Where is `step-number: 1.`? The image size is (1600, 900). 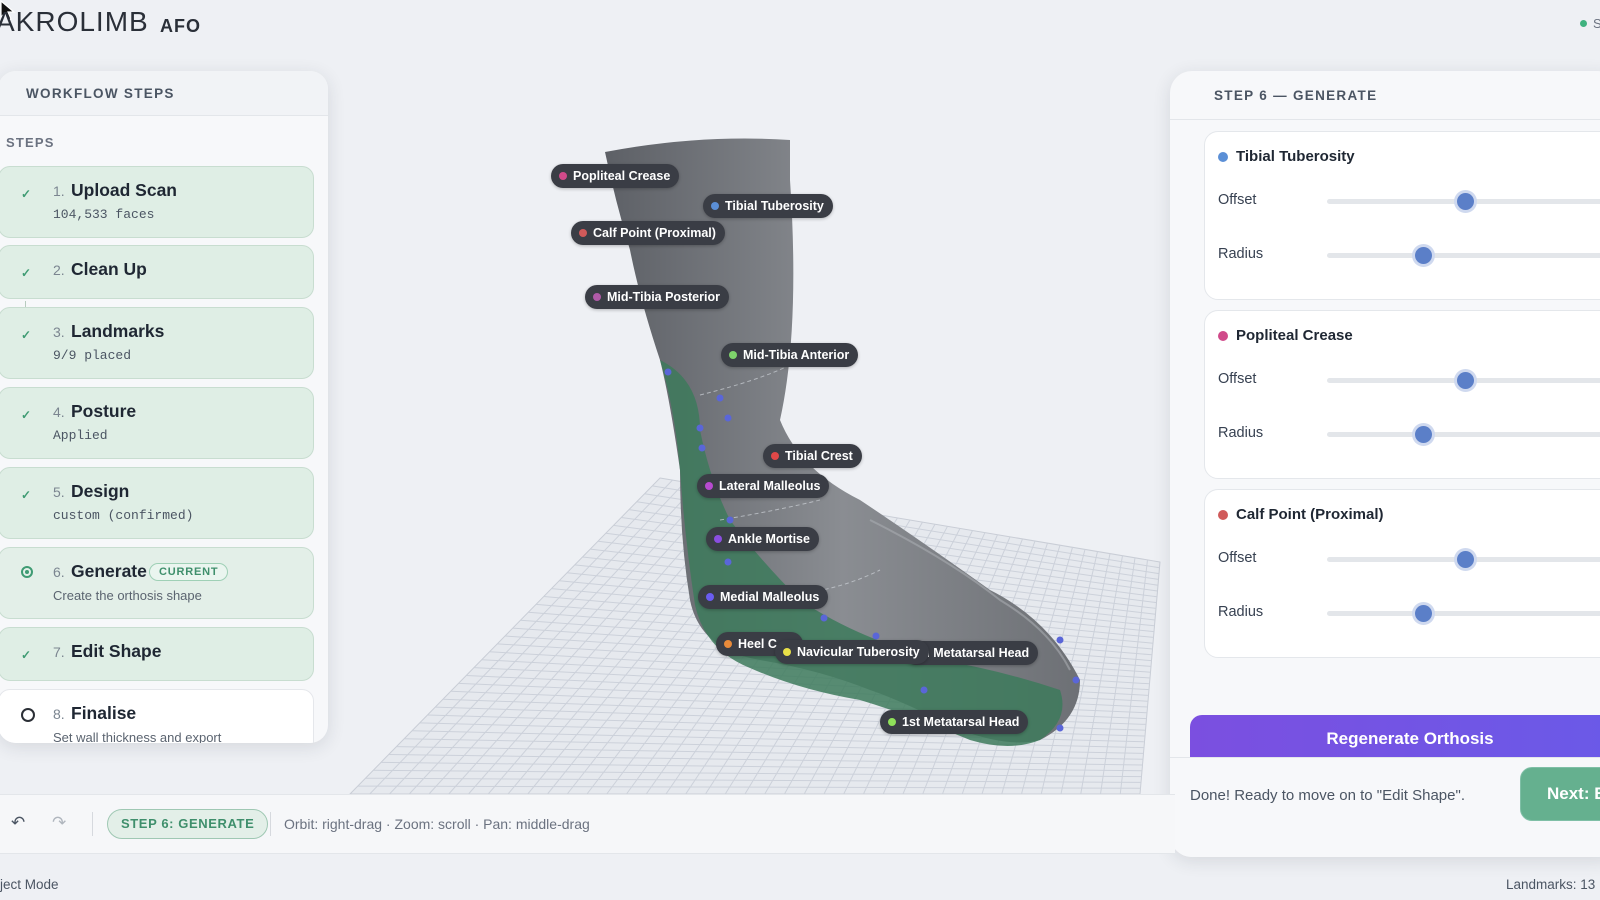
step-number: 1. is located at coordinates (59, 191).